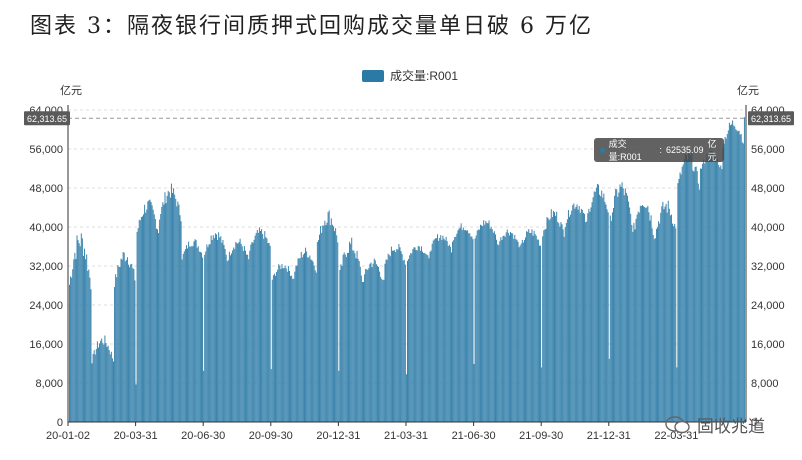 Image resolution: width=802 pixels, height=460 pixels. What do you see at coordinates (203, 436) in the screenshot?
I see `x-tick-label: 20-06-30` at bounding box center [203, 436].